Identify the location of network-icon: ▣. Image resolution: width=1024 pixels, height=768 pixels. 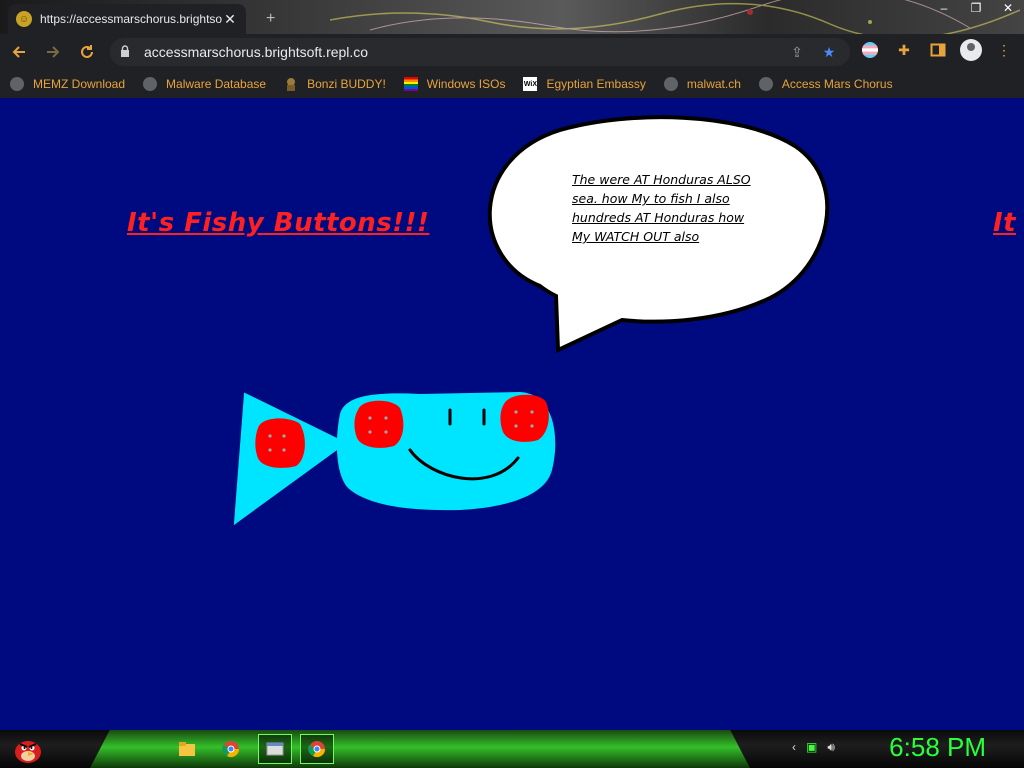
(811, 747).